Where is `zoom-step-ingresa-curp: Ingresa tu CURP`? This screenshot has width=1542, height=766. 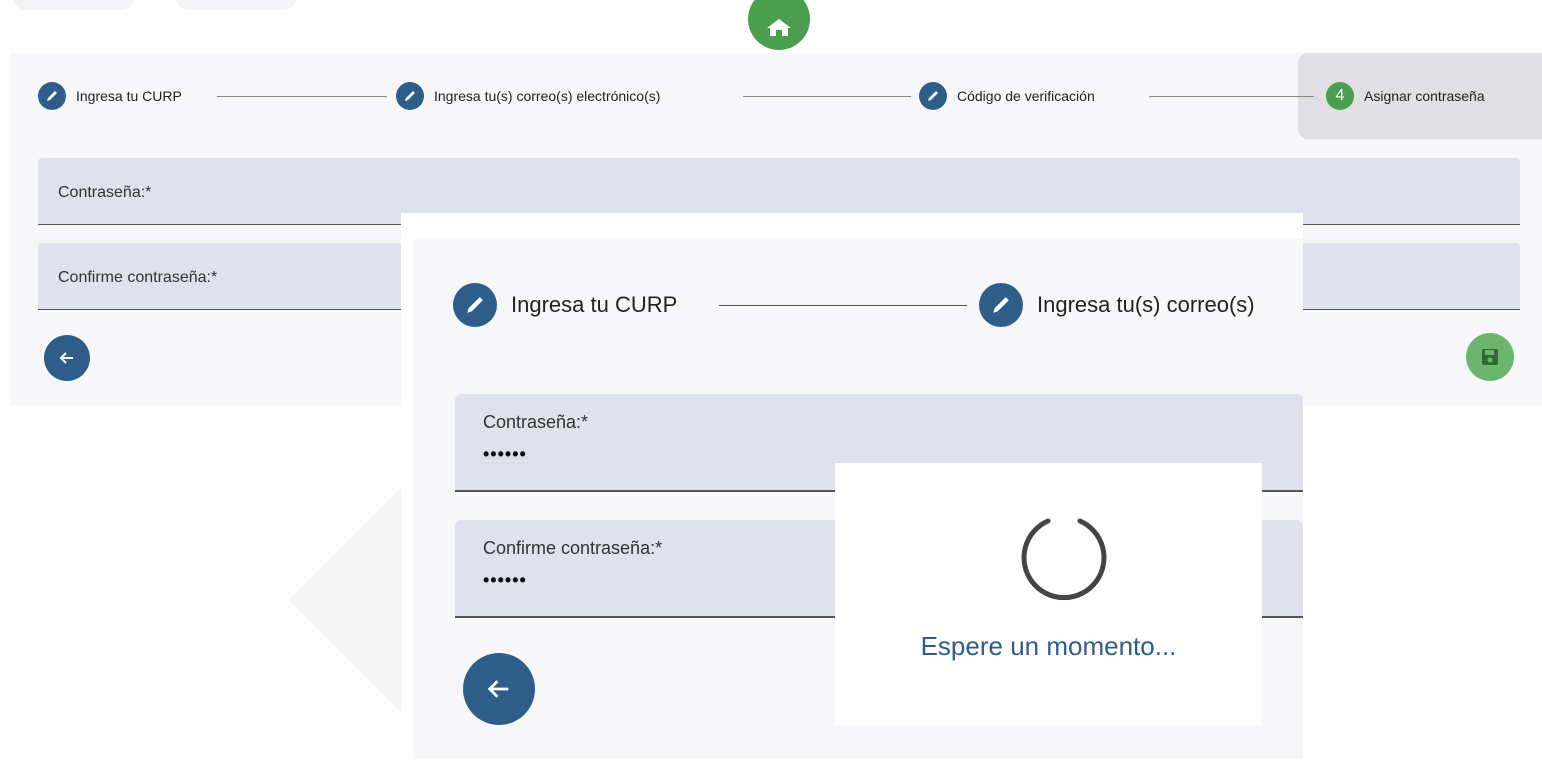 zoom-step-ingresa-curp: Ingresa tu CURP is located at coordinates (565, 305).